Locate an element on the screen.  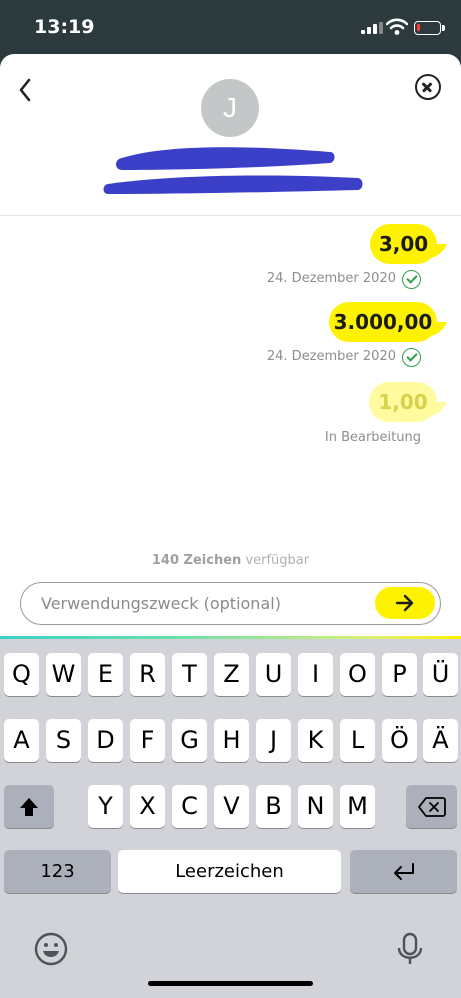
key: Ü is located at coordinates (440, 674).